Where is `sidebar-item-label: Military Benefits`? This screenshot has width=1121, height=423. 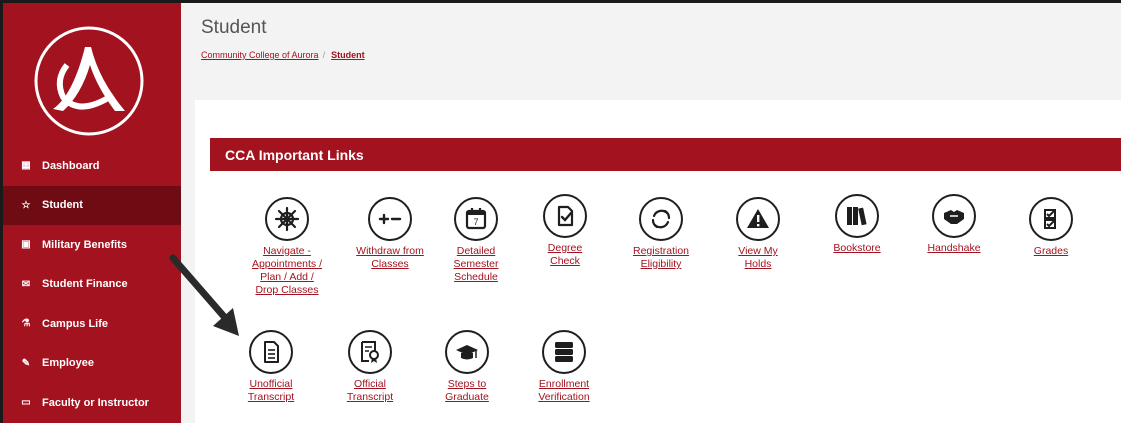
sidebar-item-label: Military Benefits is located at coordinates (84, 244).